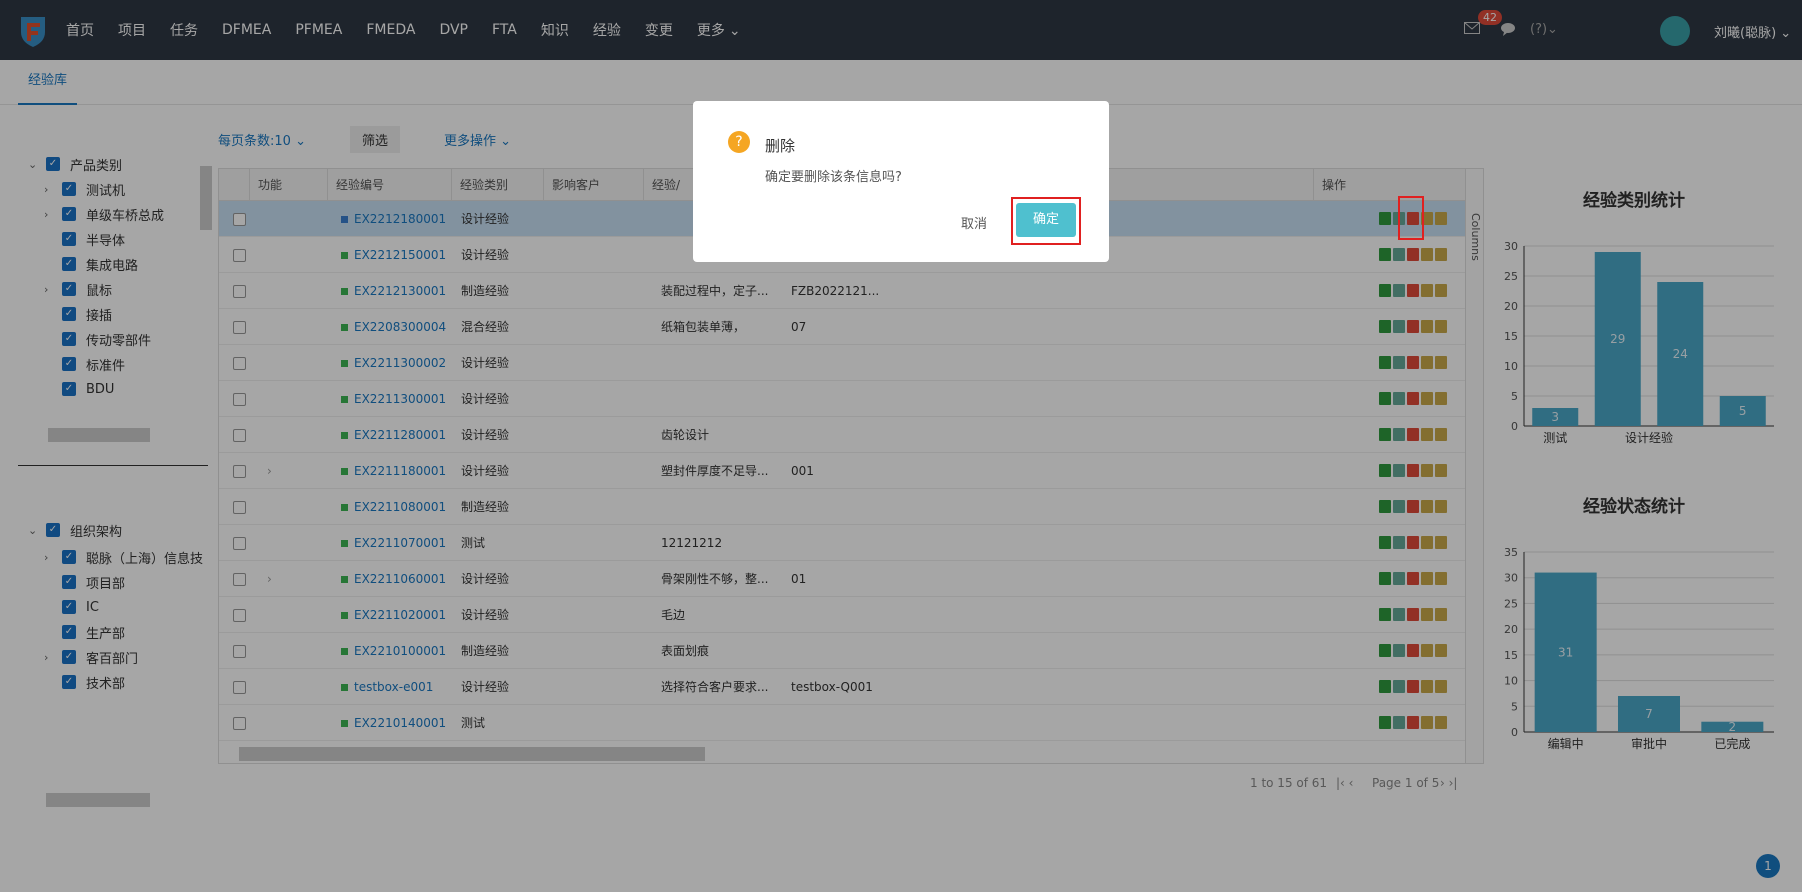 Image resolution: width=1802 pixels, height=892 pixels. Describe the element at coordinates (974, 222) in the screenshot. I see `cancel-button: 取消` at that location.